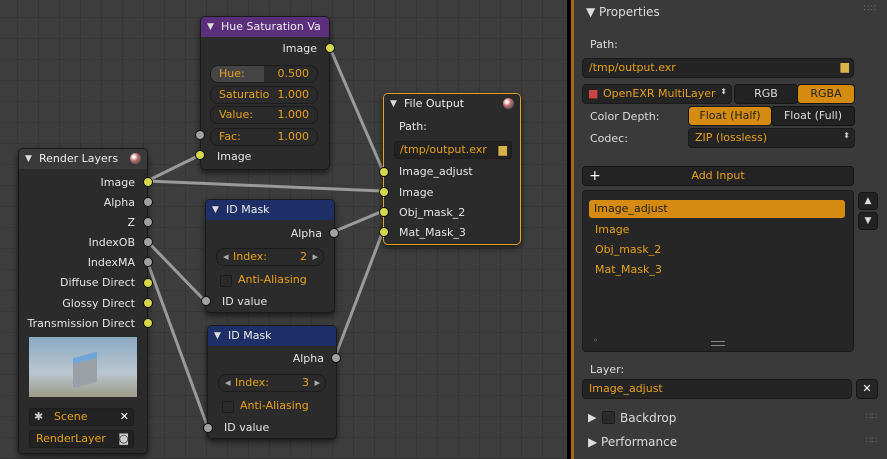 The image size is (887, 459). I want to click on layer-selector: RenderLayer ◙, so click(81, 439).